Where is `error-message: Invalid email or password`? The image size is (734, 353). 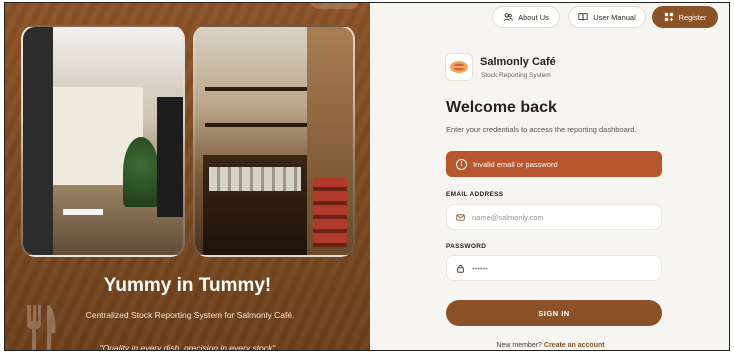 error-message: Invalid email or password is located at coordinates (515, 164).